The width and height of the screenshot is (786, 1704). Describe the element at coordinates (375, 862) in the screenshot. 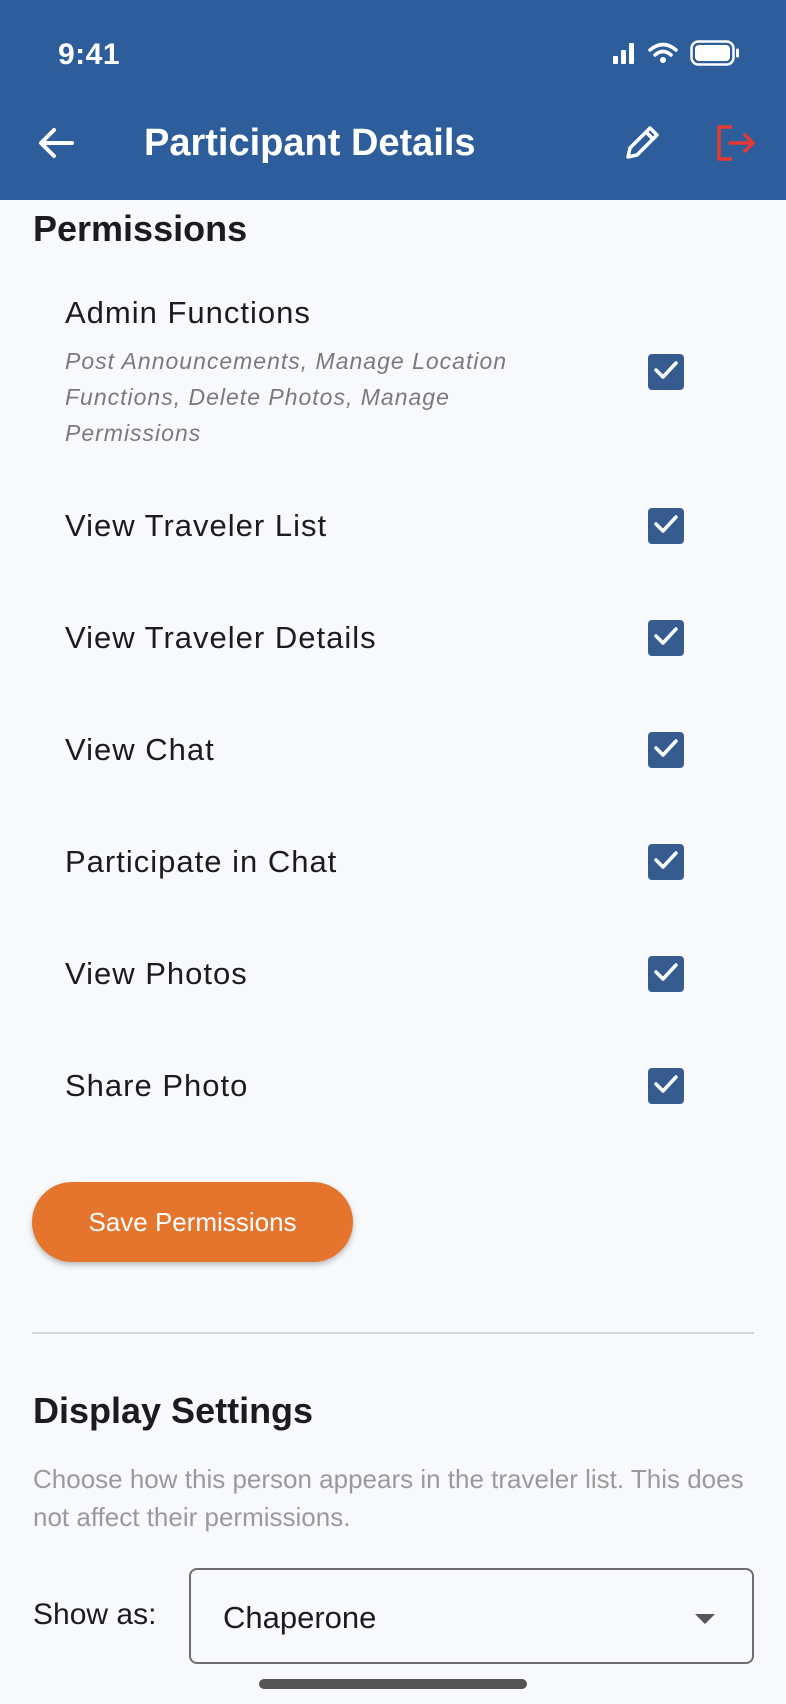

I see `permission-row-participate-in-chat: Participate in Chat` at that location.